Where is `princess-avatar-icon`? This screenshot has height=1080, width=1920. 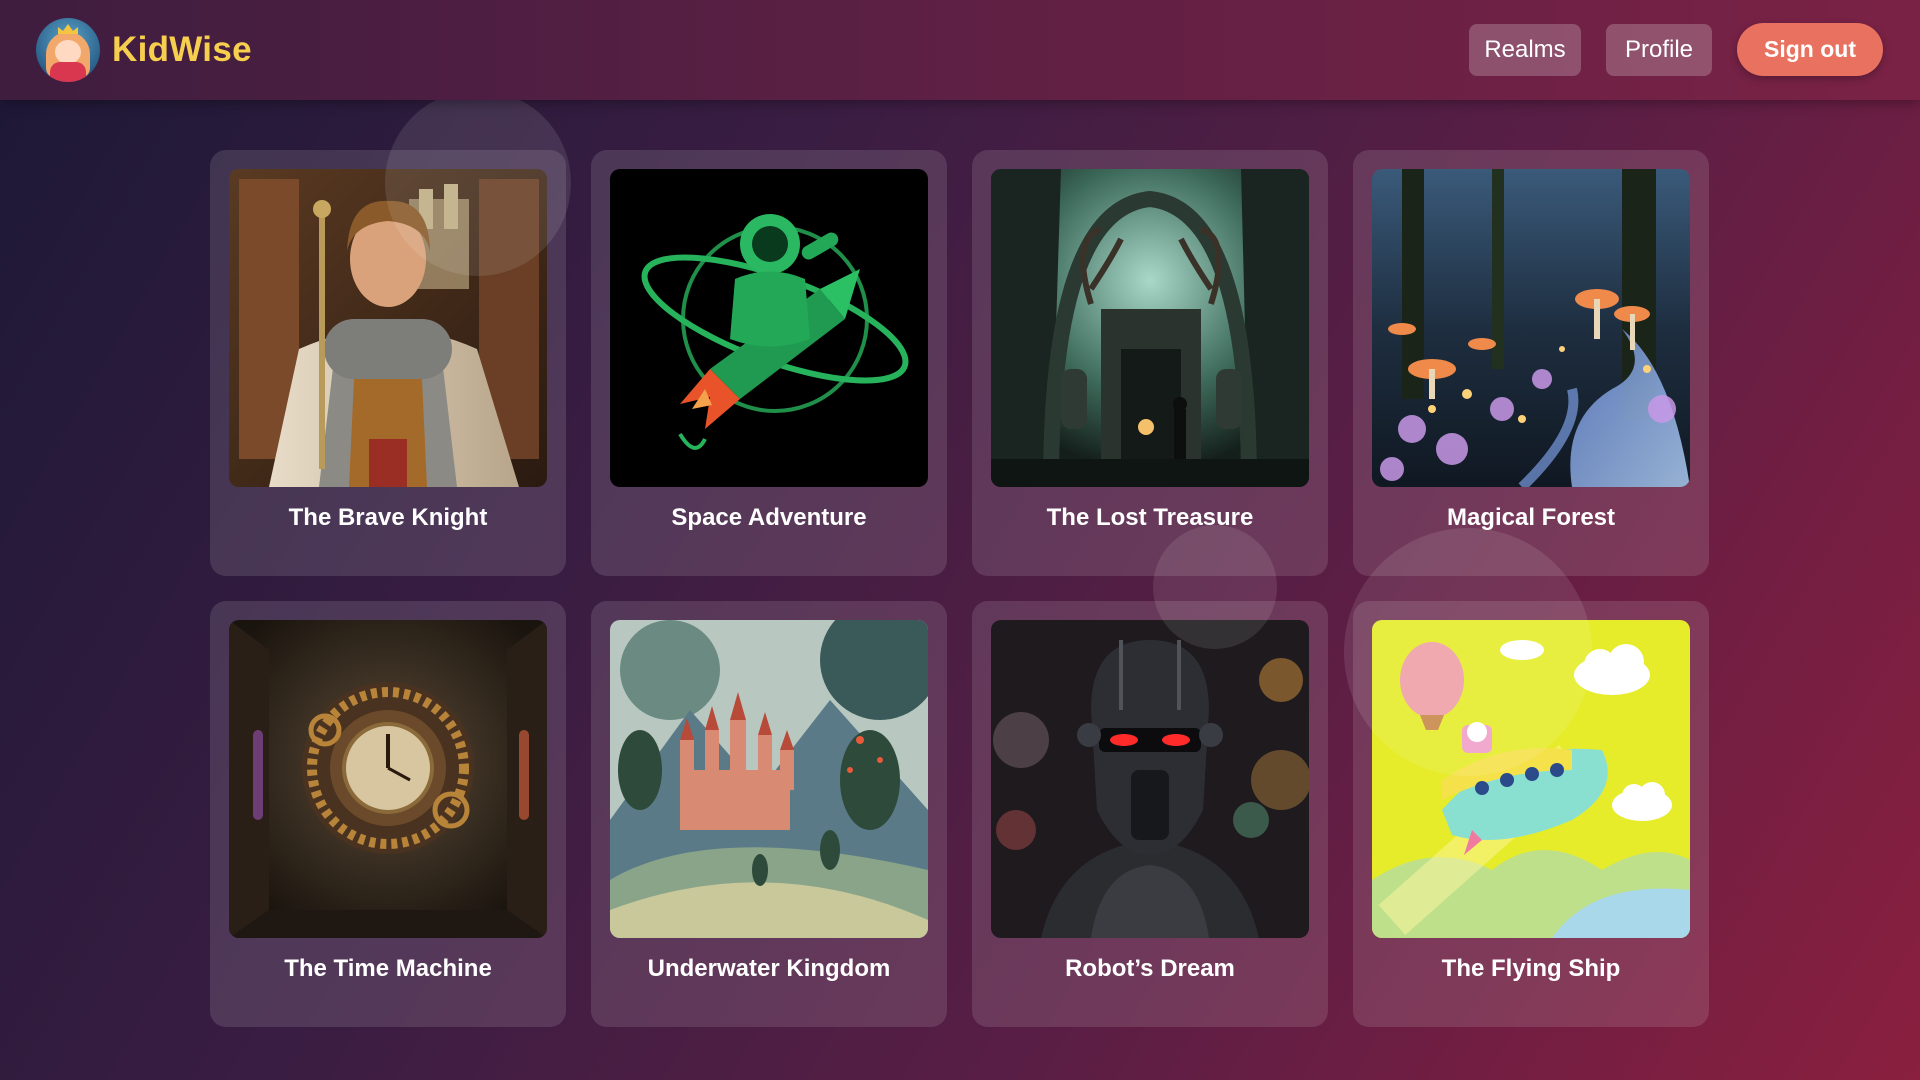 princess-avatar-icon is located at coordinates (68, 50).